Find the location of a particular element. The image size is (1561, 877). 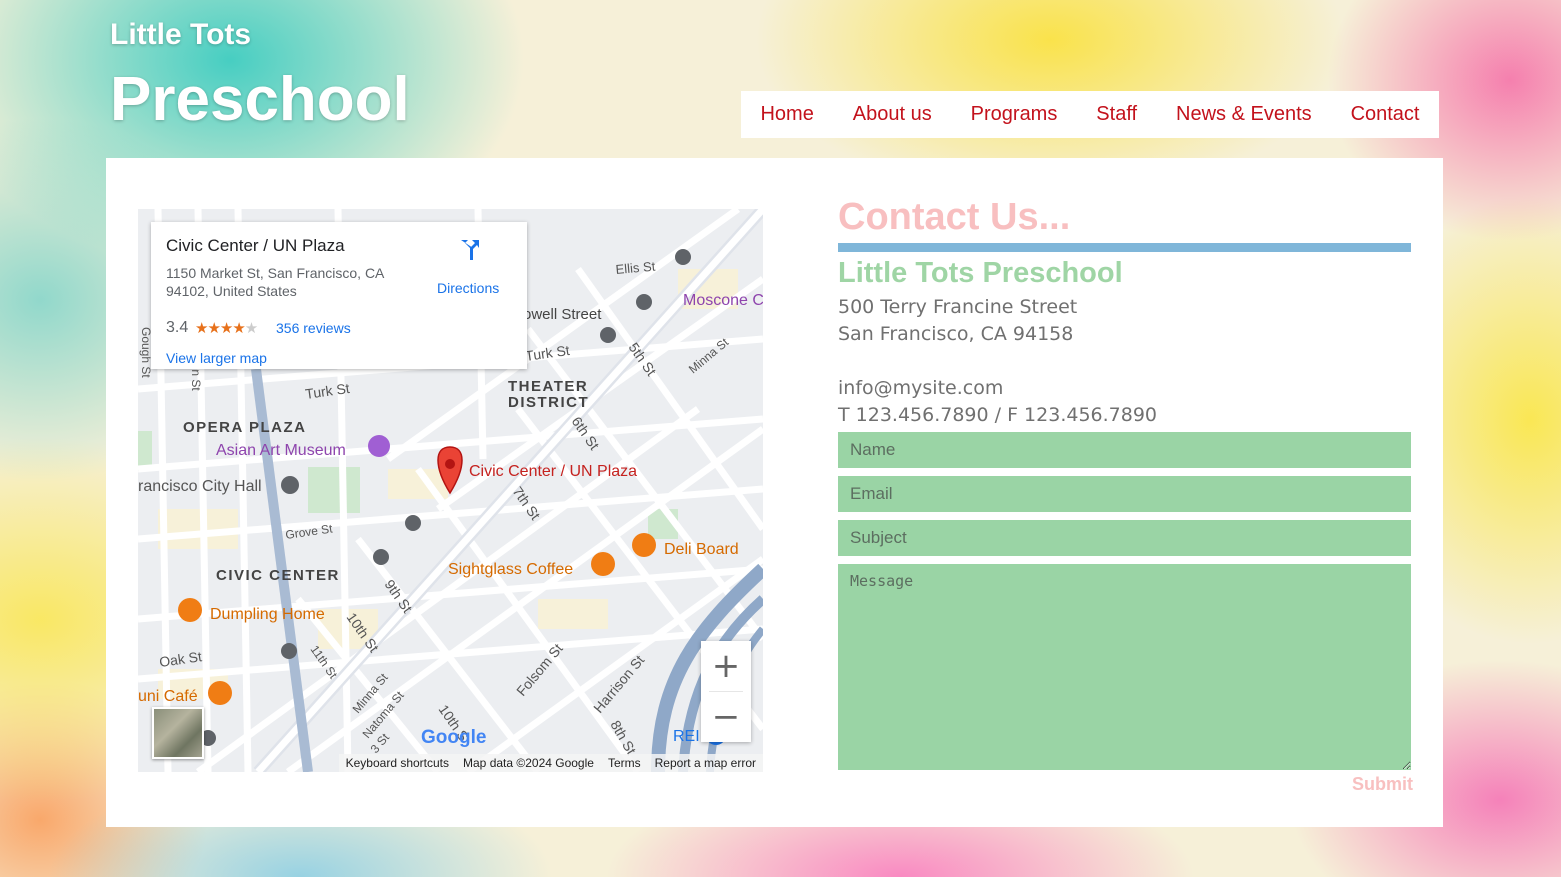

map-label-theater1: THEATER is located at coordinates (548, 386).